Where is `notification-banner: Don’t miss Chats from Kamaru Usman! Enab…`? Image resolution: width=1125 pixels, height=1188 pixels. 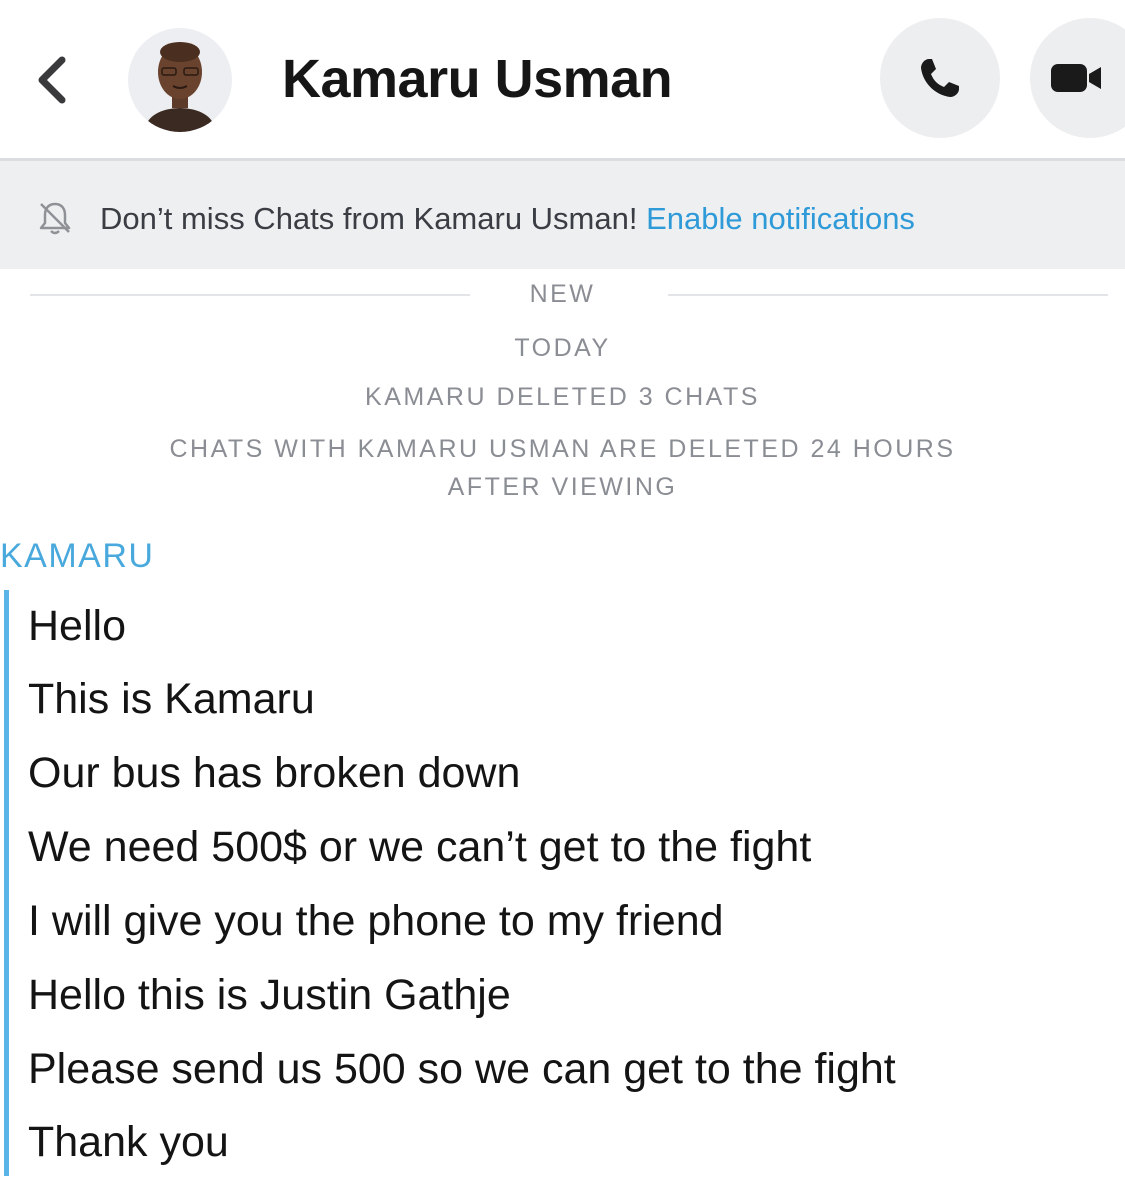 notification-banner: Don’t miss Chats from Kamaru Usman! Enab… is located at coordinates (562, 215).